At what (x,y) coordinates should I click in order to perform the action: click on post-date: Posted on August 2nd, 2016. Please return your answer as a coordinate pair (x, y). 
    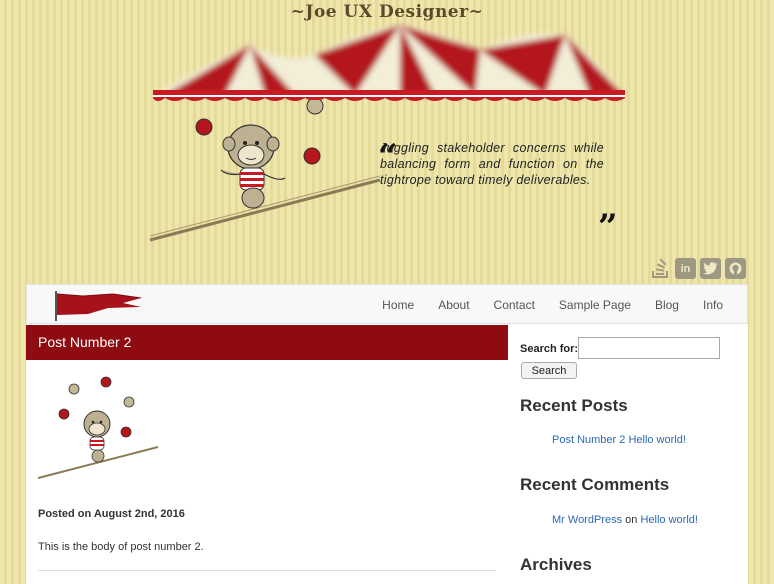
    Looking at the image, I should click on (111, 514).